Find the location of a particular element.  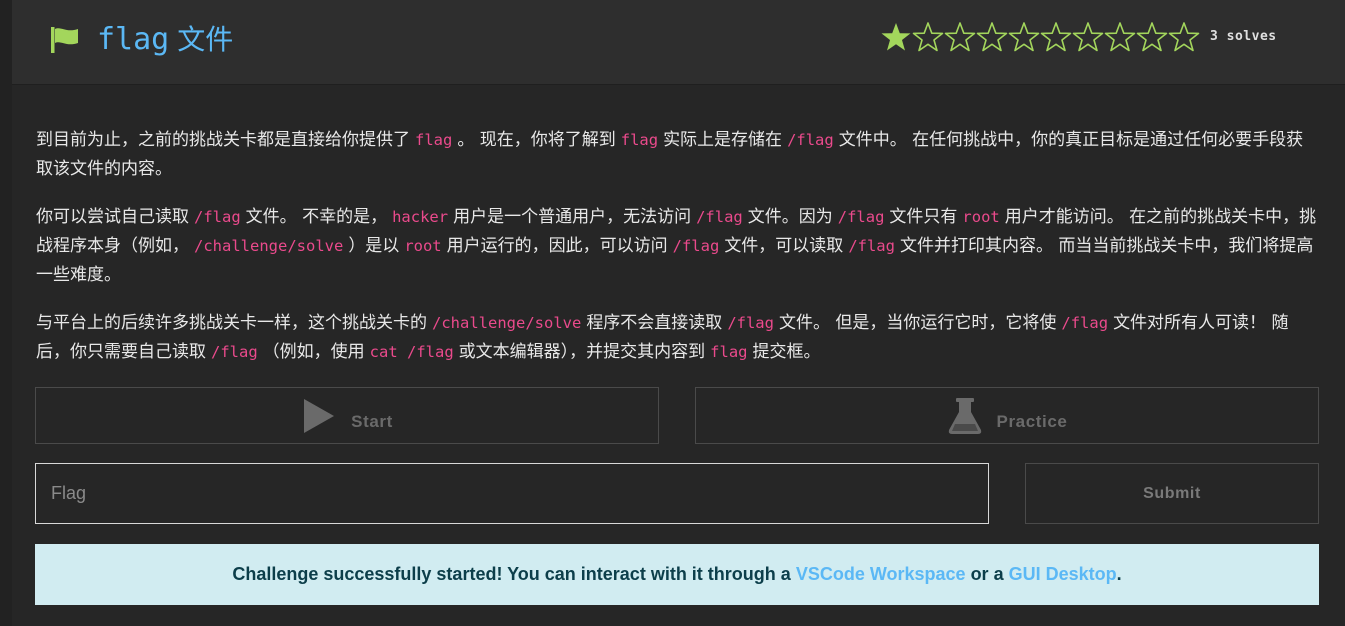

description-text: 提交框。 is located at coordinates (786, 352).